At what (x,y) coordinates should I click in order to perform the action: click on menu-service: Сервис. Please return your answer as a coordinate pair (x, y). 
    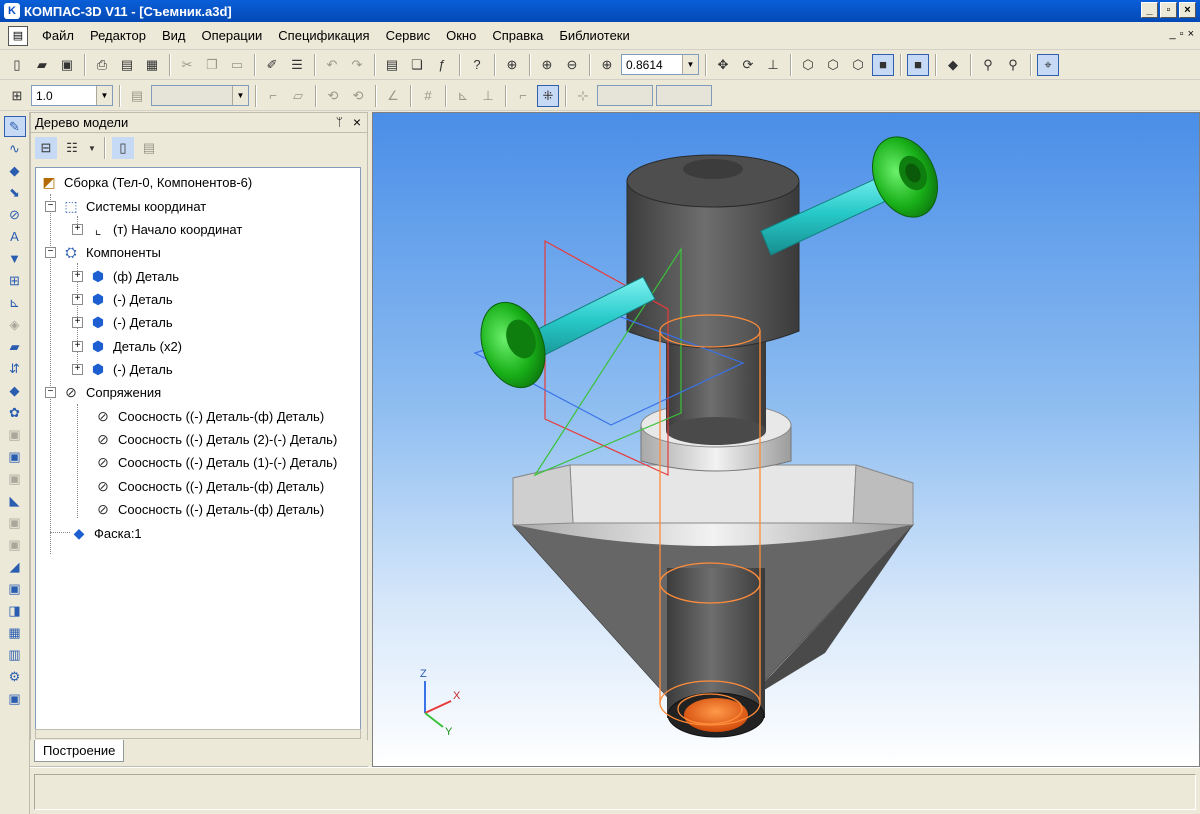
    Looking at the image, I should click on (408, 35).